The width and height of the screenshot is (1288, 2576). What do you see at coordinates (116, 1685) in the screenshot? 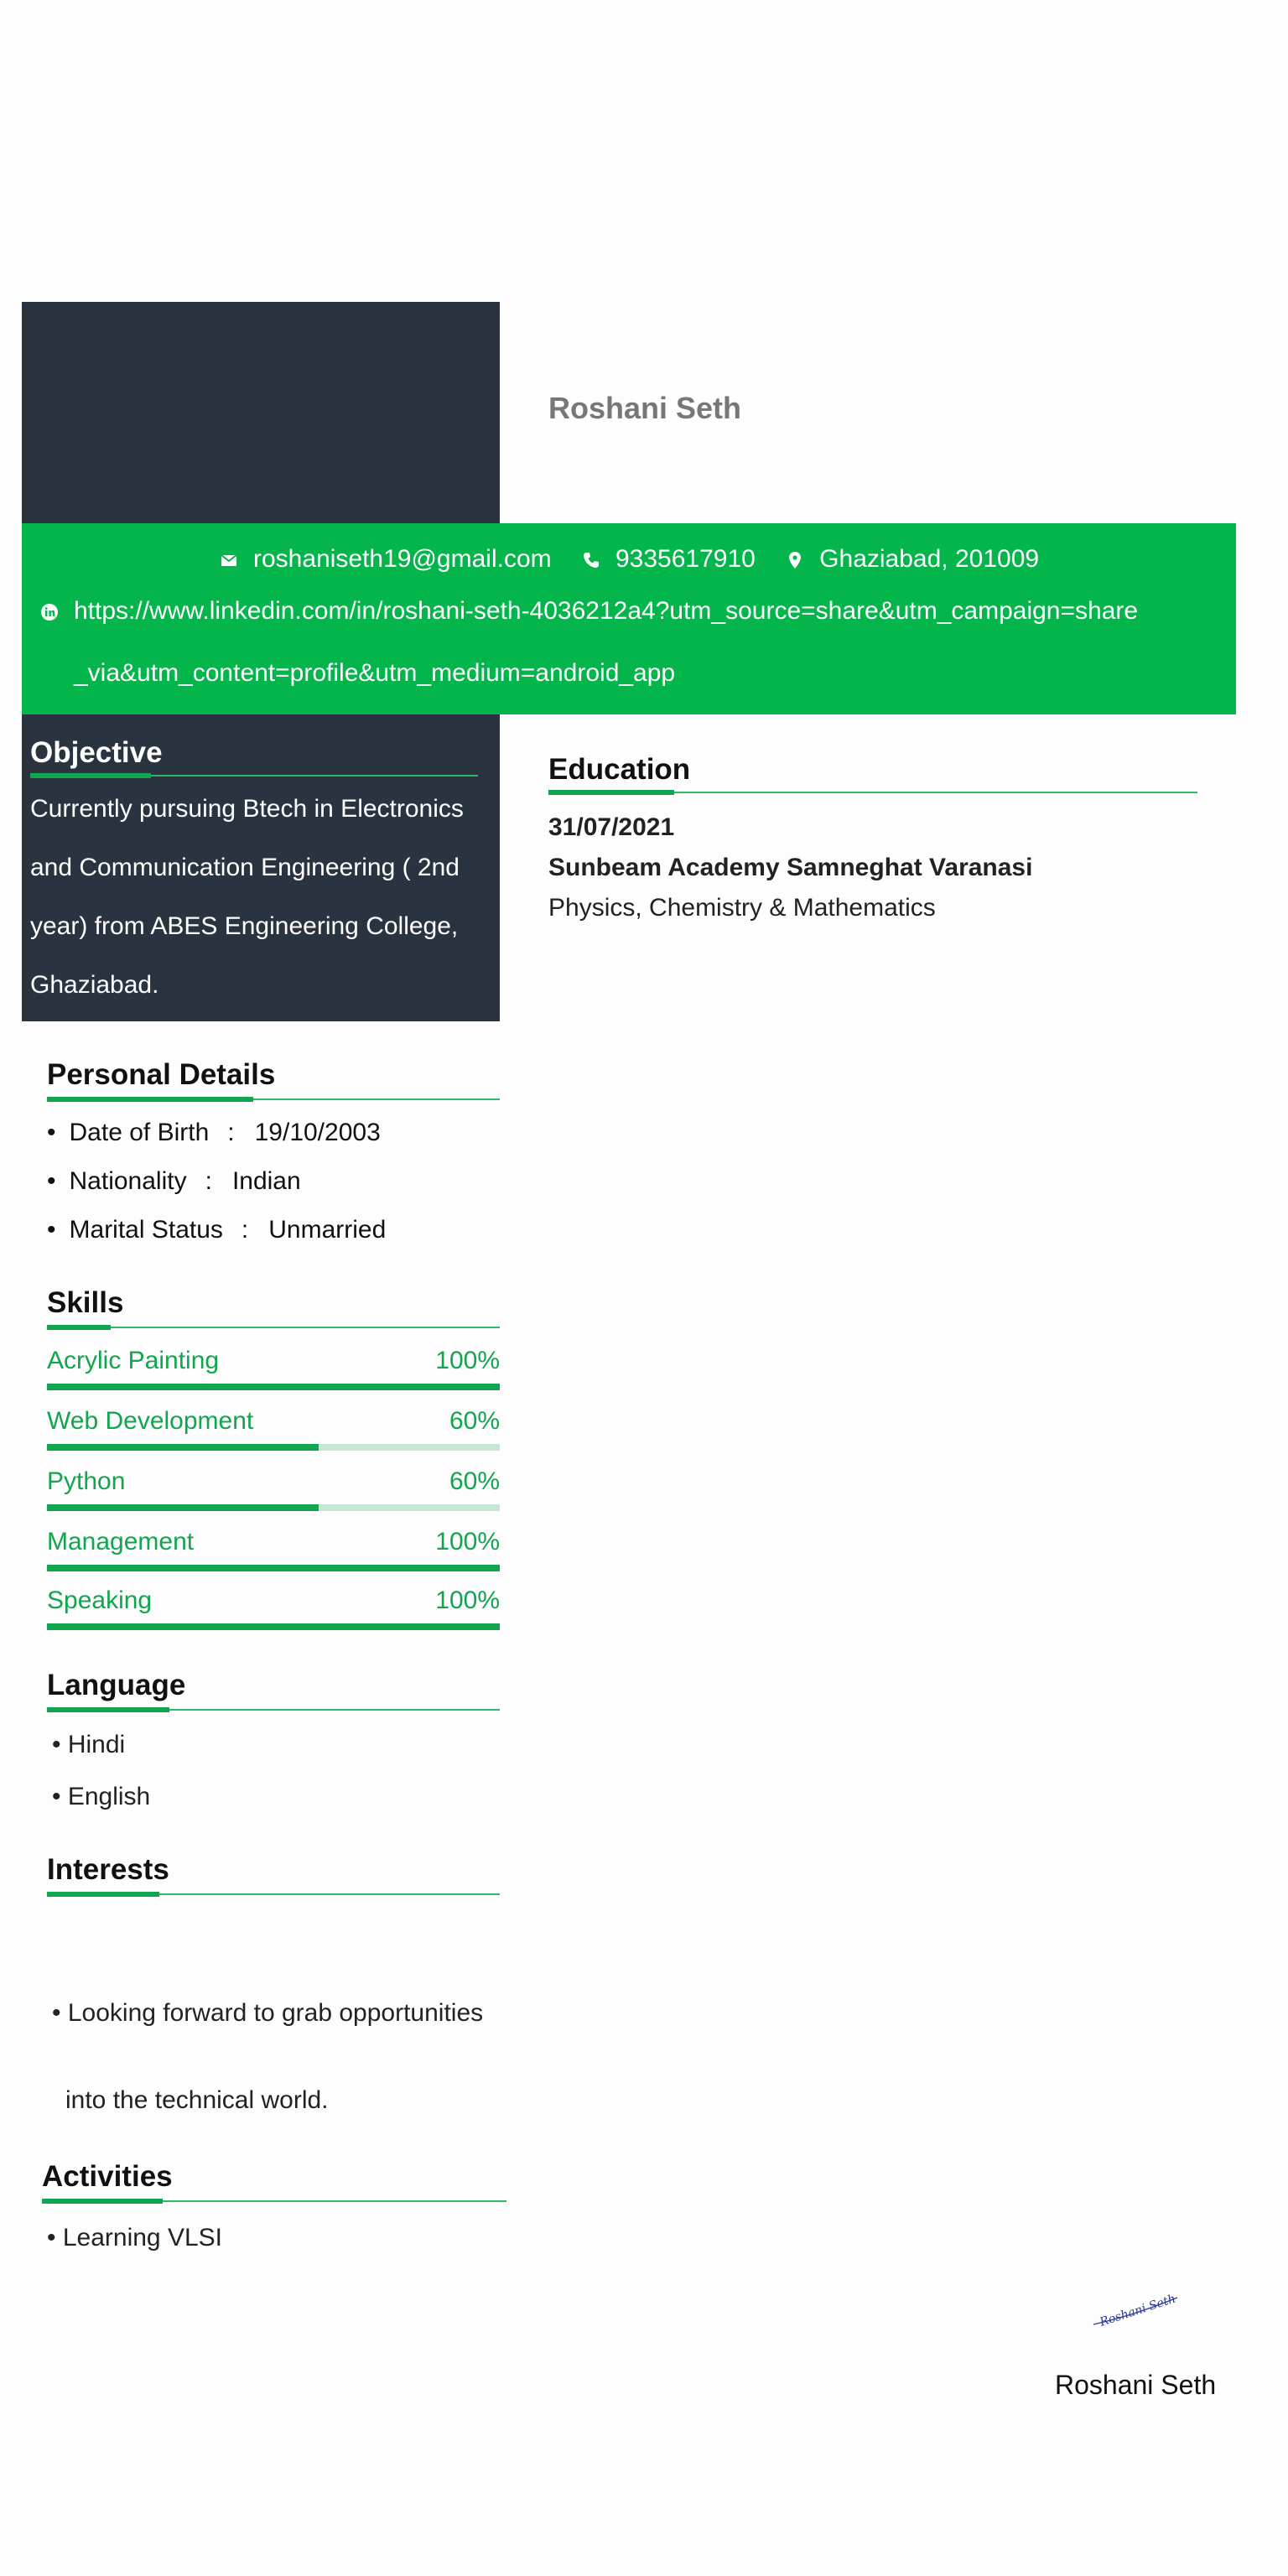
I see `language-heading: Language` at bounding box center [116, 1685].